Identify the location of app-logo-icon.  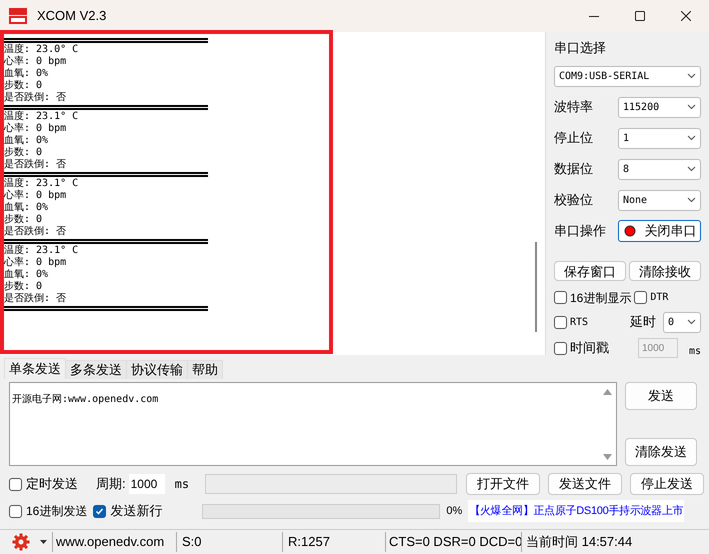
(18, 16).